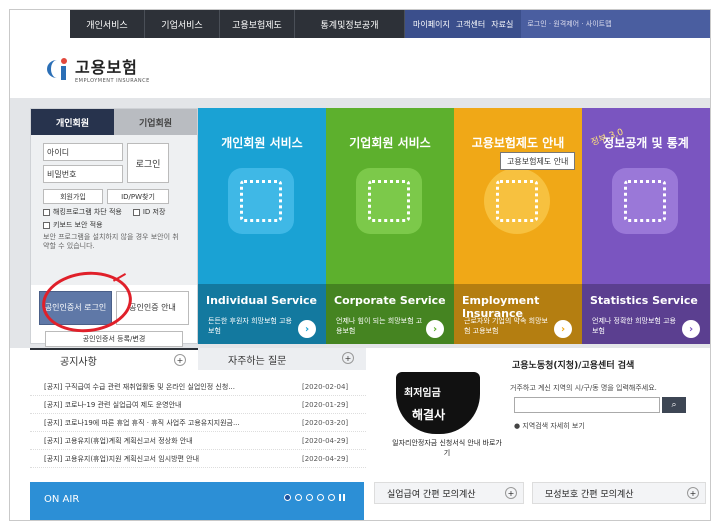  I want to click on banner-line1: 최저임금, so click(422, 393).